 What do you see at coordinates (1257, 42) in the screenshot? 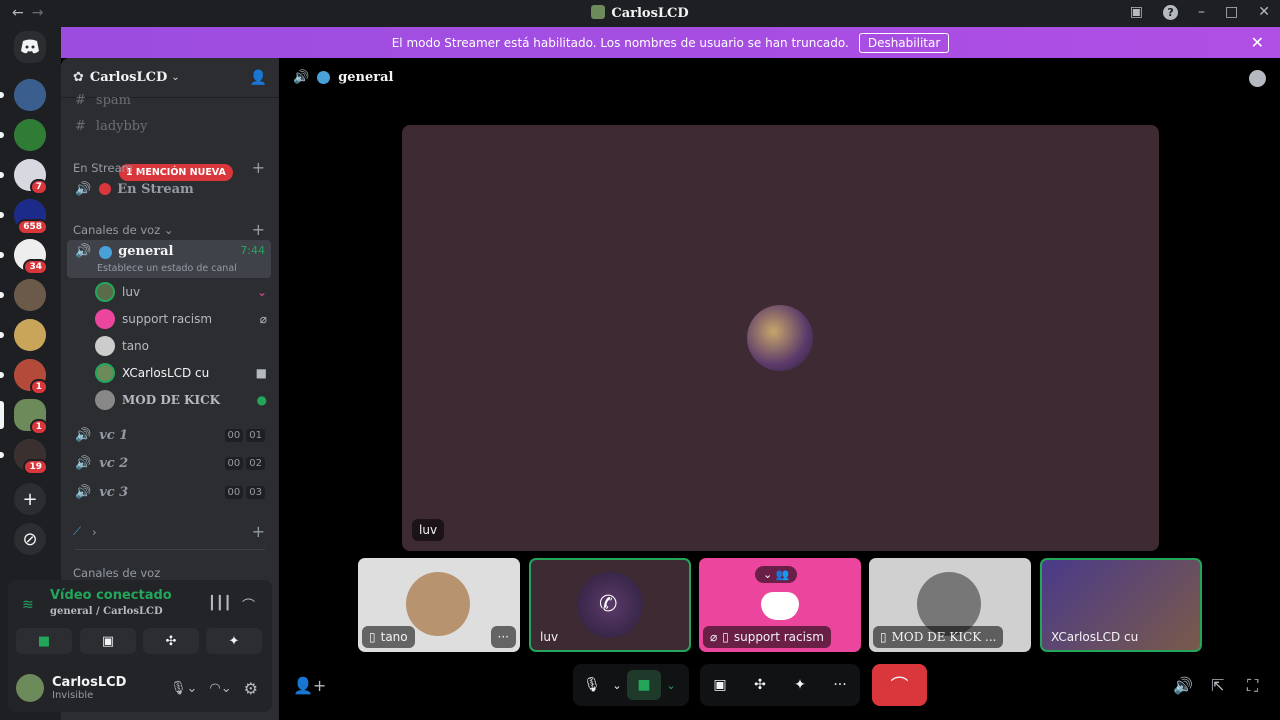
I see `close-banner-icon: ✕` at bounding box center [1257, 42].